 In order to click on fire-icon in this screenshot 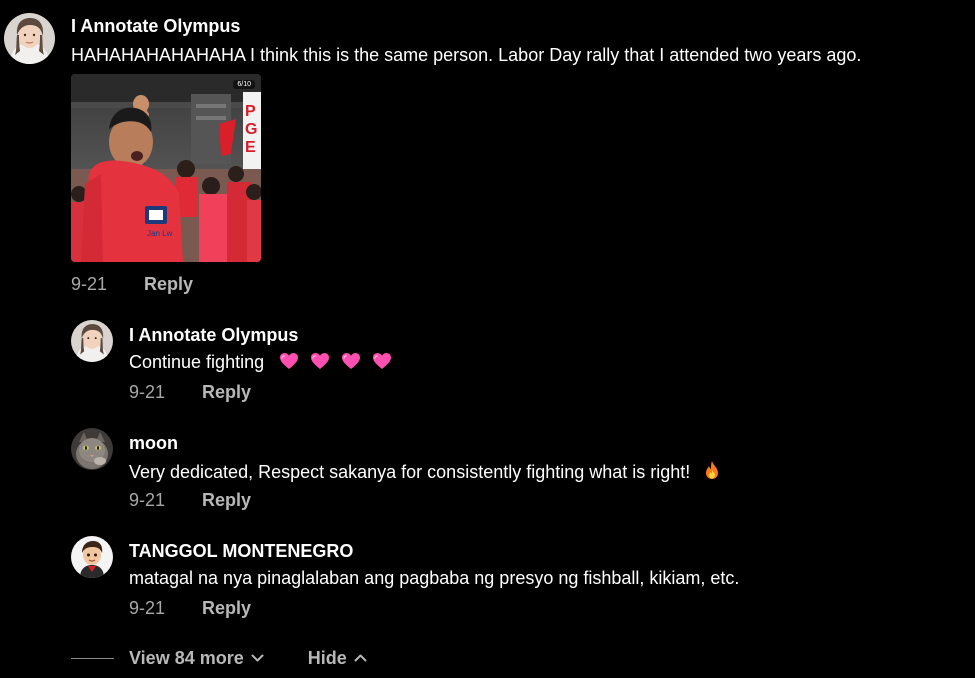, I will do `click(712, 472)`.